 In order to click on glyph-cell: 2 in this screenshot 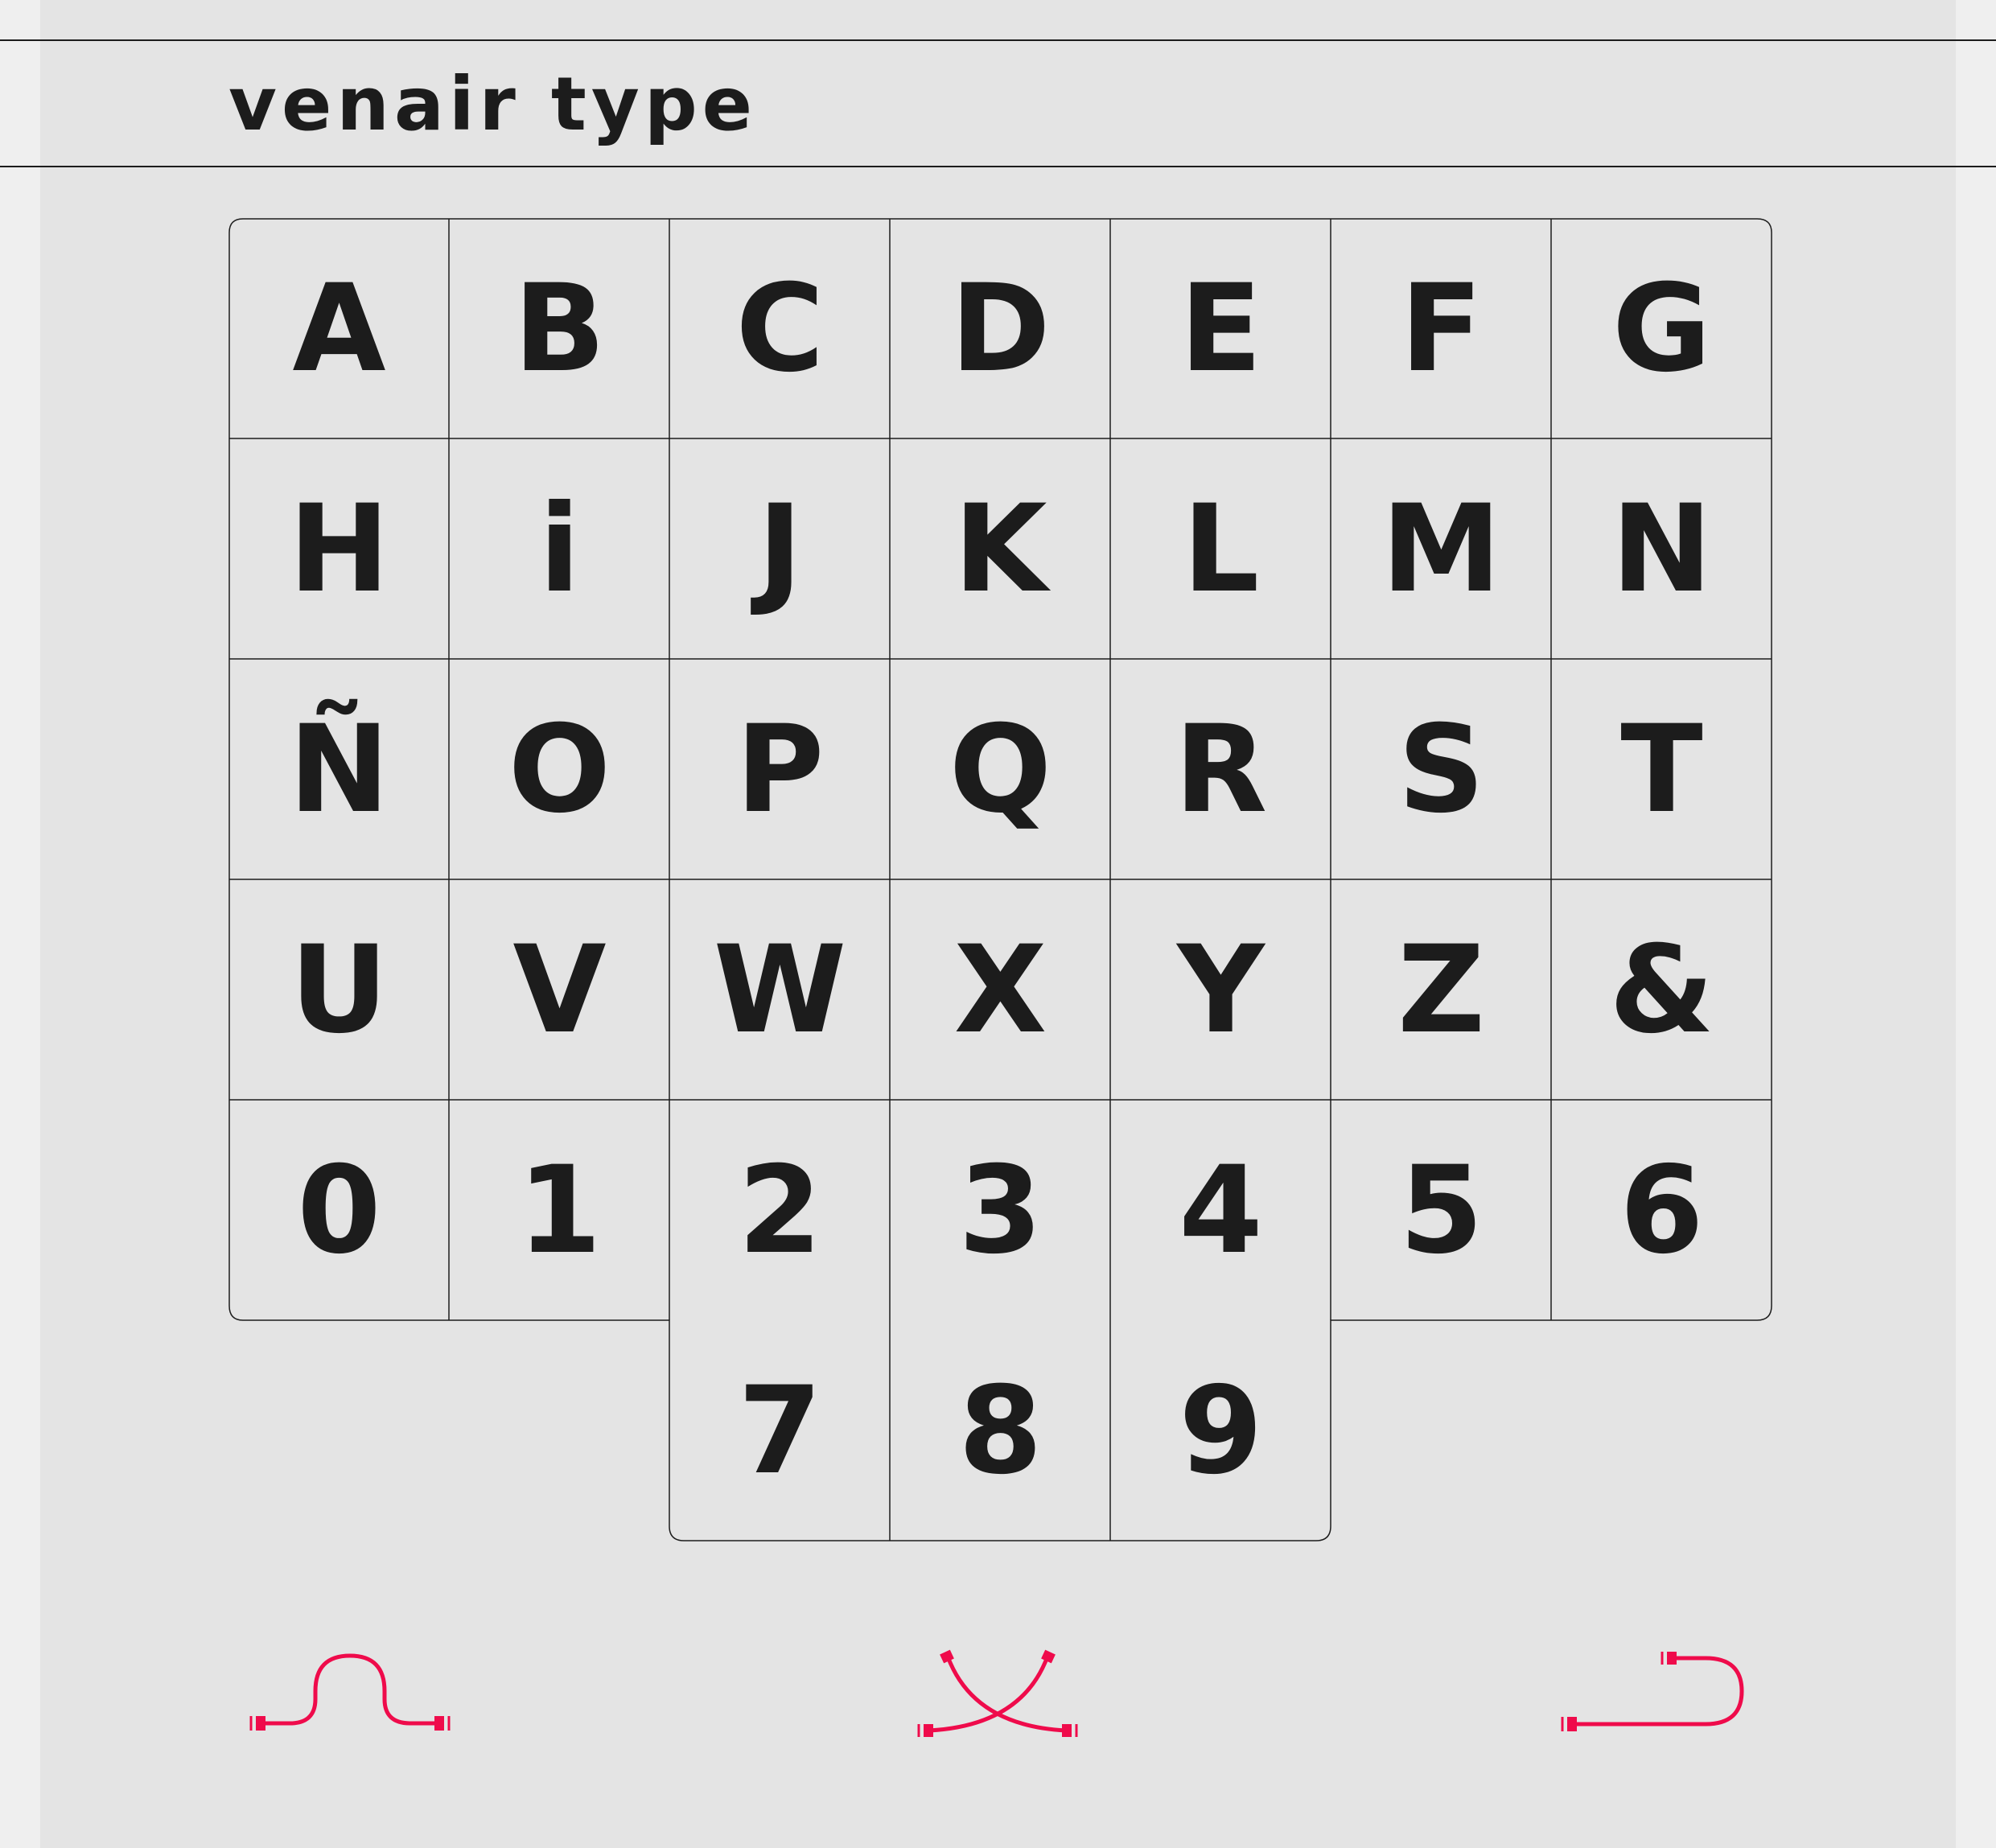, I will do `click(780, 1210)`.